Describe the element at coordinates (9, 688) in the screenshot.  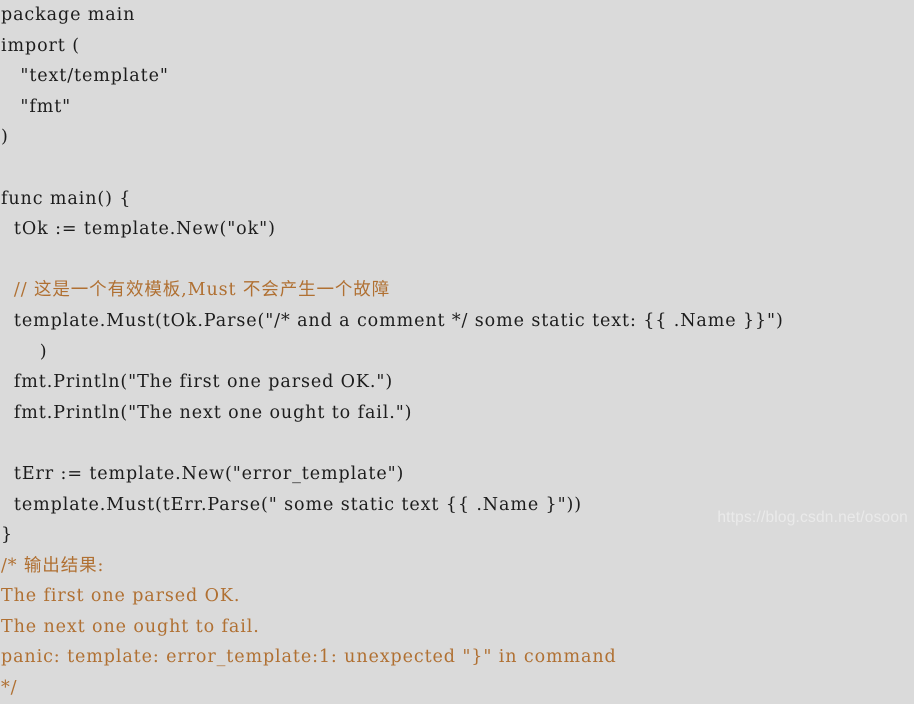
I see `code-line: */` at that location.